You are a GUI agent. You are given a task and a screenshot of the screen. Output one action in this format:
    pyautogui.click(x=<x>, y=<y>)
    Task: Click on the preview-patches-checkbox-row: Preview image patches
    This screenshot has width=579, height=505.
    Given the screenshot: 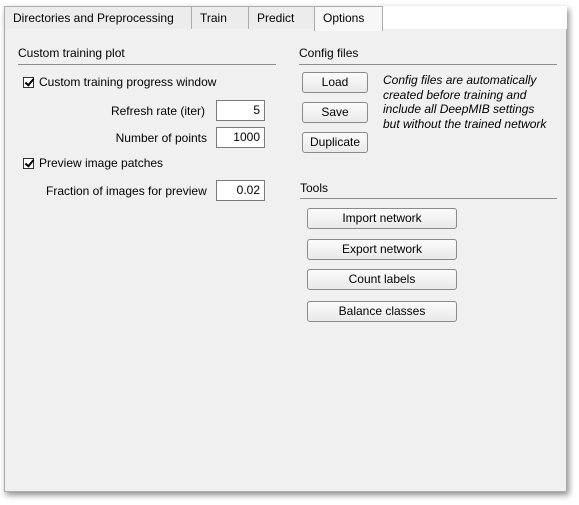 What is the action you would take?
    pyautogui.click(x=93, y=163)
    